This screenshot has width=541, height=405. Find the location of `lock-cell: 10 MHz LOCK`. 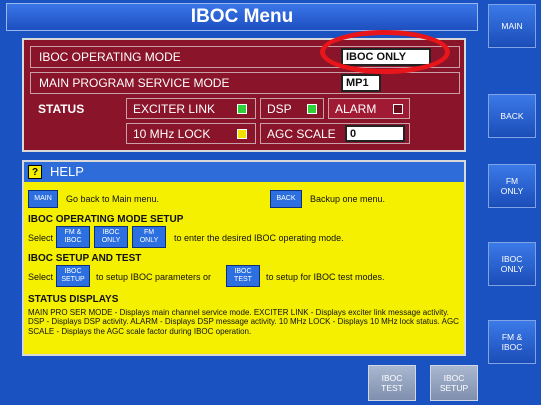

lock-cell: 10 MHz LOCK is located at coordinates (191, 133).